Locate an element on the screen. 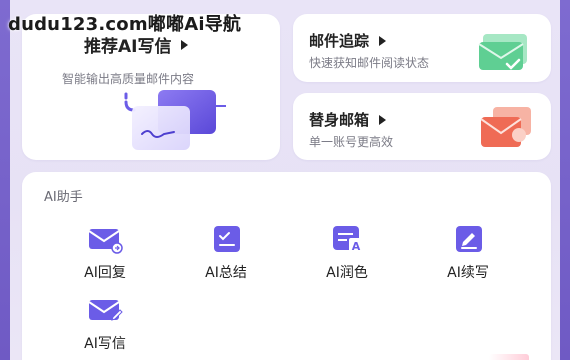 This screenshot has height=360, width=570. ai-continue-button: AI续写 is located at coordinates (468, 253).